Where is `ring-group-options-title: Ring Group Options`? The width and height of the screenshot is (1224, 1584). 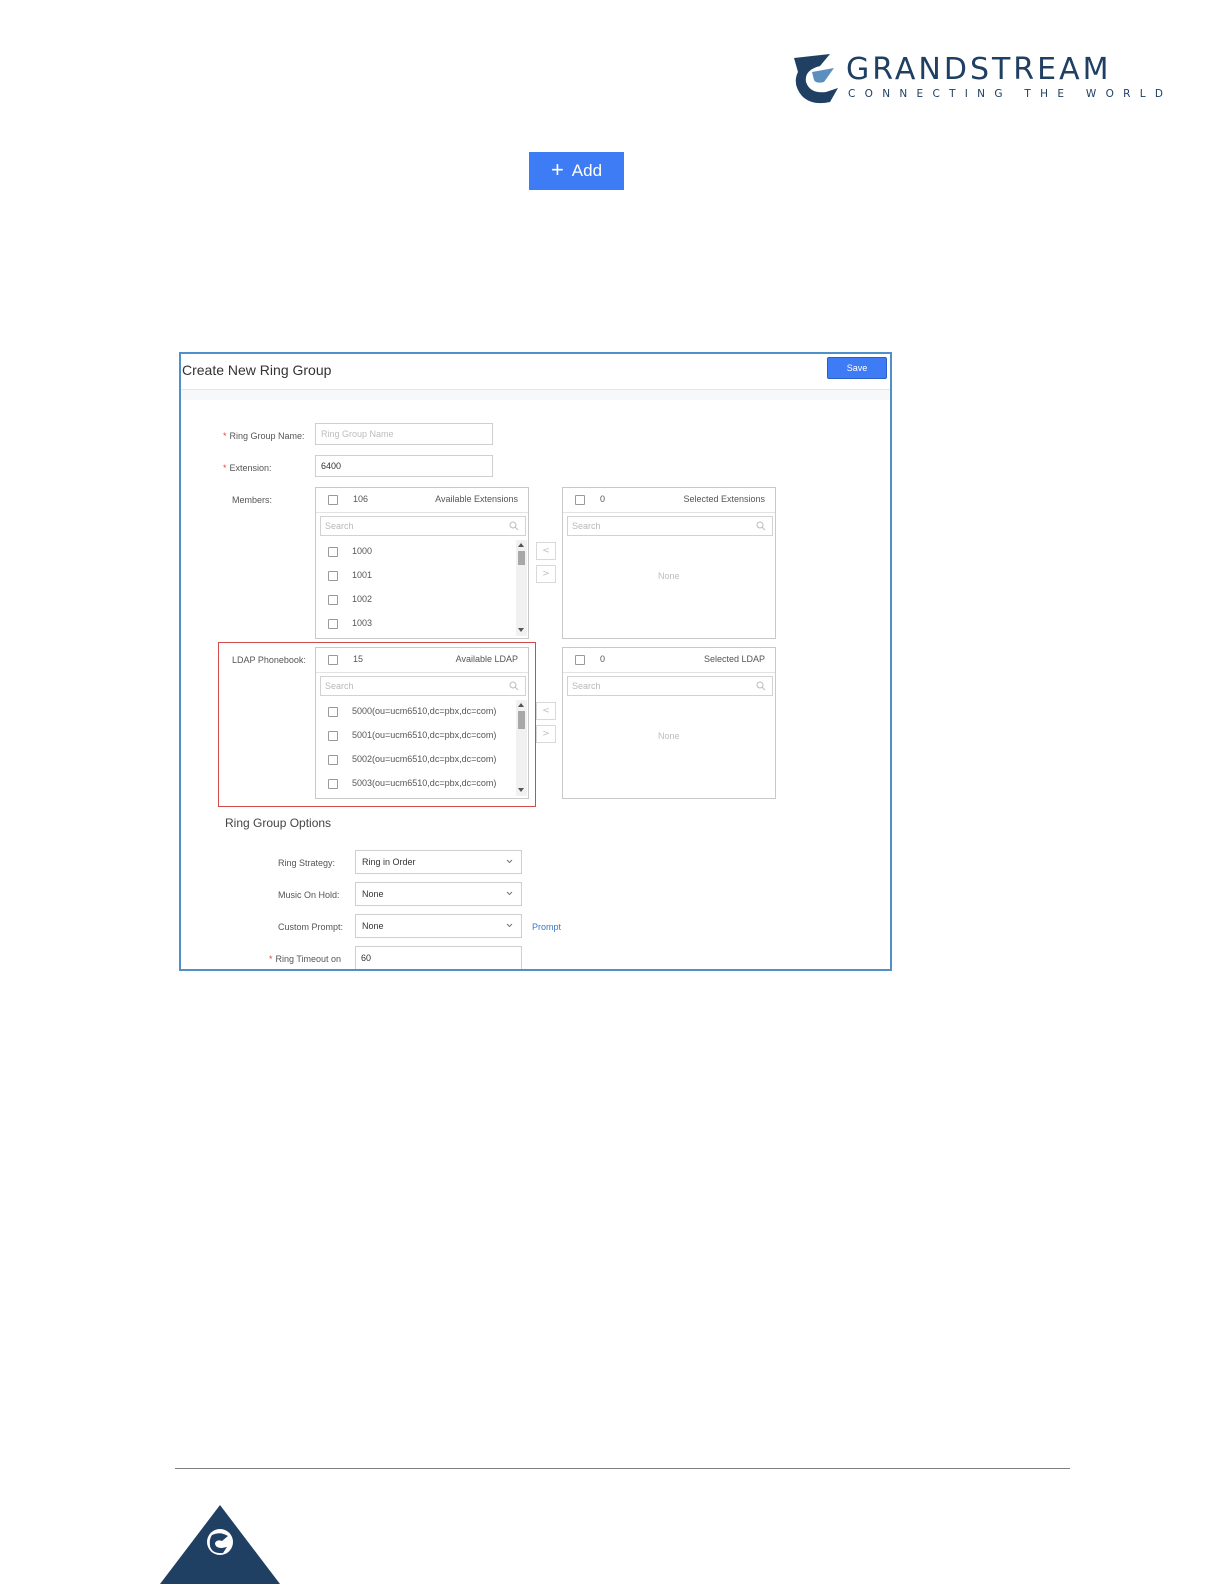
ring-group-options-title: Ring Group Options is located at coordinates (278, 823).